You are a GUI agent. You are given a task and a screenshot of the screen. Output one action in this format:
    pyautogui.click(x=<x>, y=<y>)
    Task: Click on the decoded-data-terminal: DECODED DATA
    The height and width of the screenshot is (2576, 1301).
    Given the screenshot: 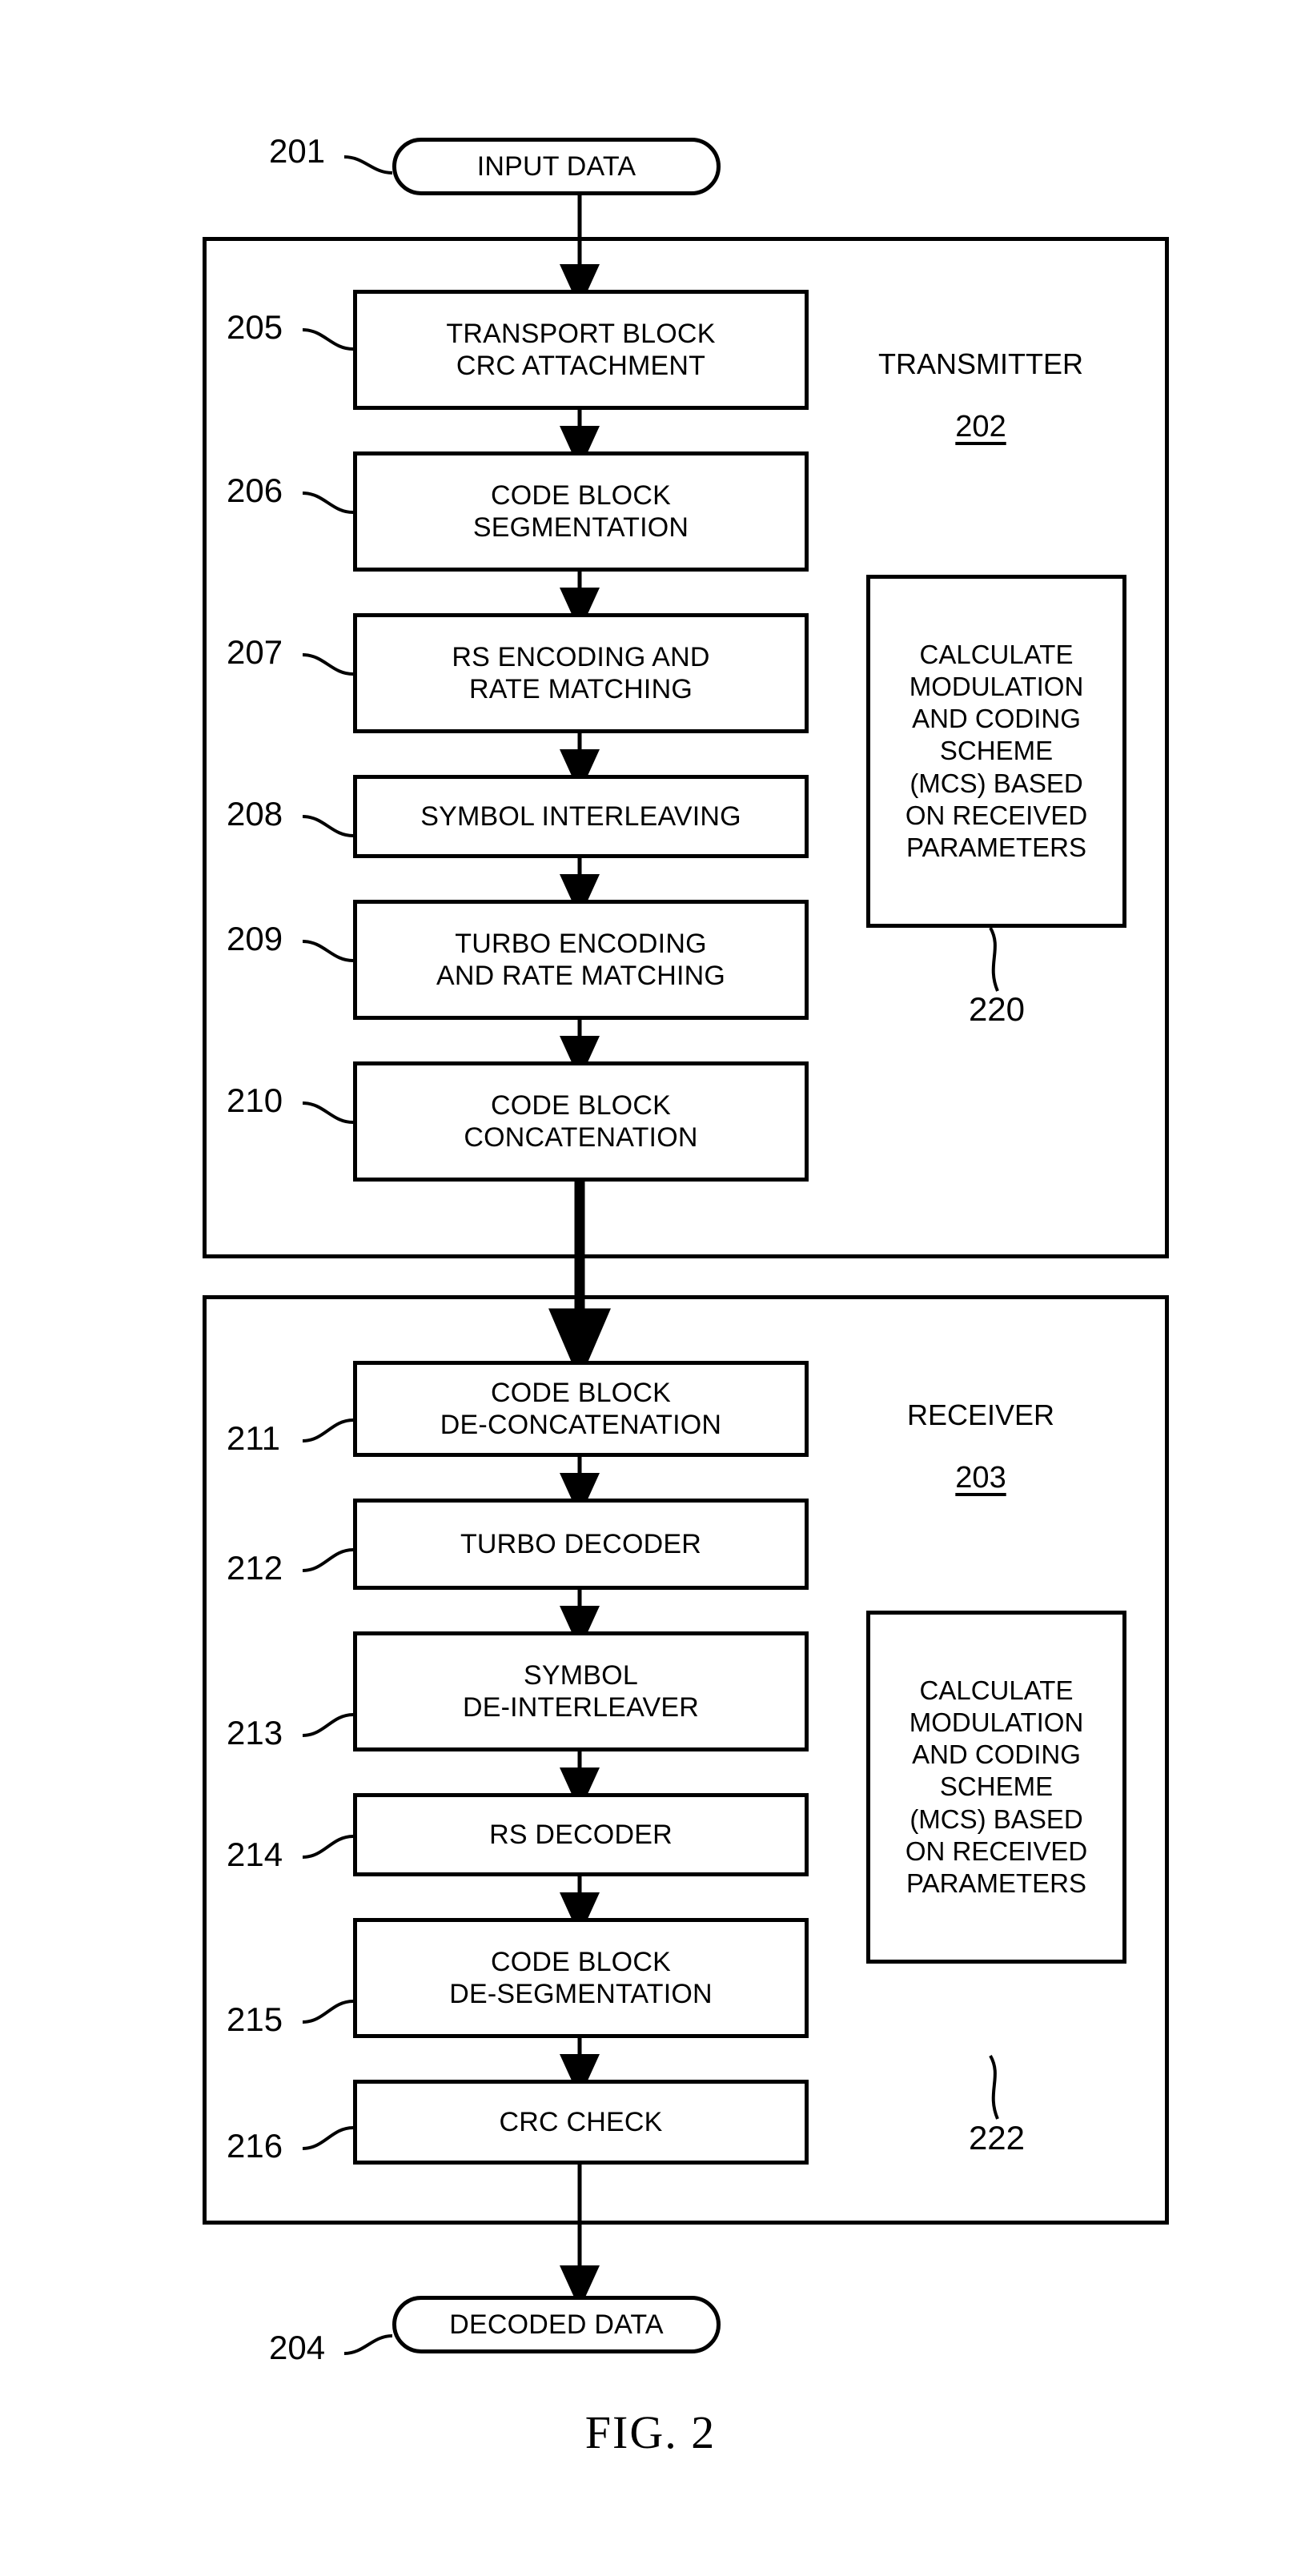 What is the action you would take?
    pyautogui.click(x=556, y=2324)
    